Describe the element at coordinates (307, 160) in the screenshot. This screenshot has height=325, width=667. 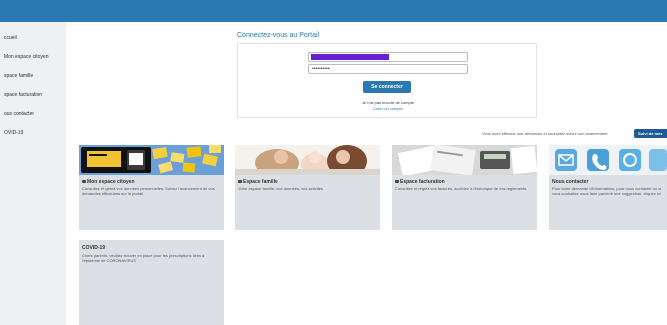
I see `family-image` at that location.